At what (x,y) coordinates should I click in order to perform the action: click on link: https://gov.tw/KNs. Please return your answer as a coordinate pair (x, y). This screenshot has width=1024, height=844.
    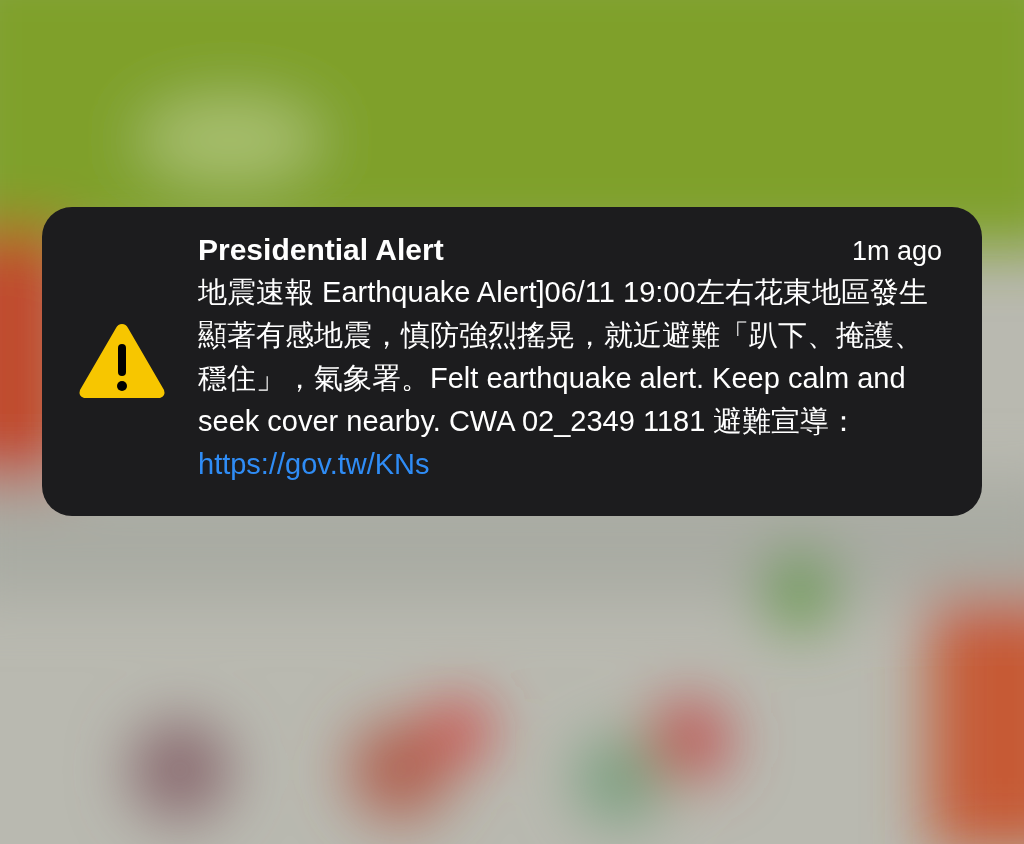
    Looking at the image, I should click on (314, 464).